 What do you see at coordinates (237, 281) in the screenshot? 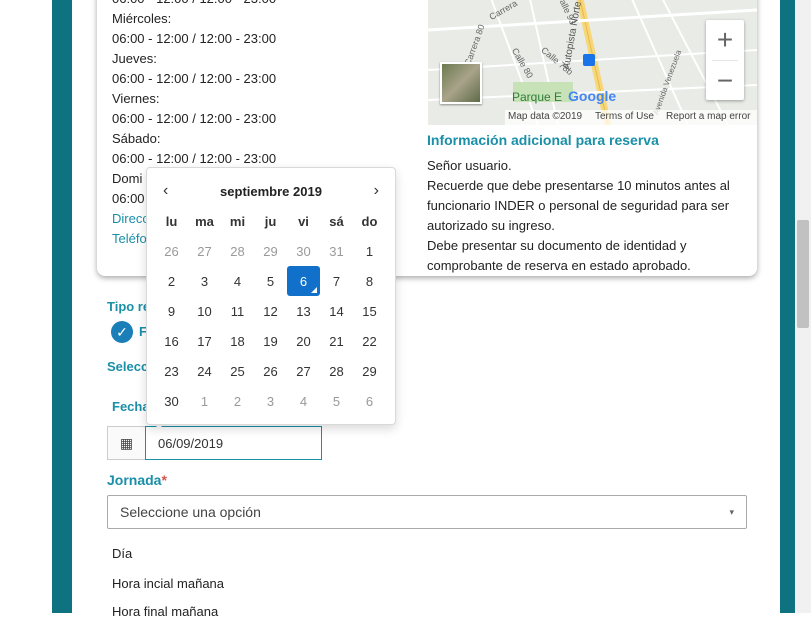
I see `day-cell: 4` at bounding box center [237, 281].